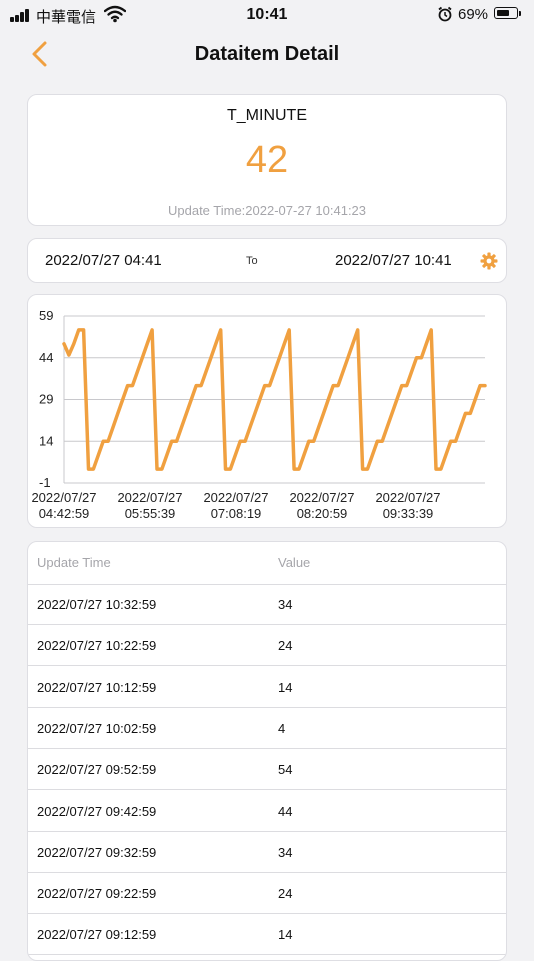 Image resolution: width=534 pixels, height=961 pixels. What do you see at coordinates (267, 770) in the screenshot?
I see `table-row: 2022/07/27 09:52:59 54` at bounding box center [267, 770].